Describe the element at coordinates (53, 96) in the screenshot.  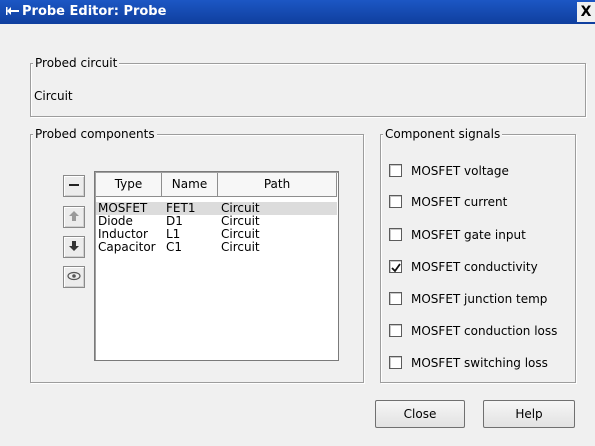
I see `probed-circuit-value: Circuit` at that location.